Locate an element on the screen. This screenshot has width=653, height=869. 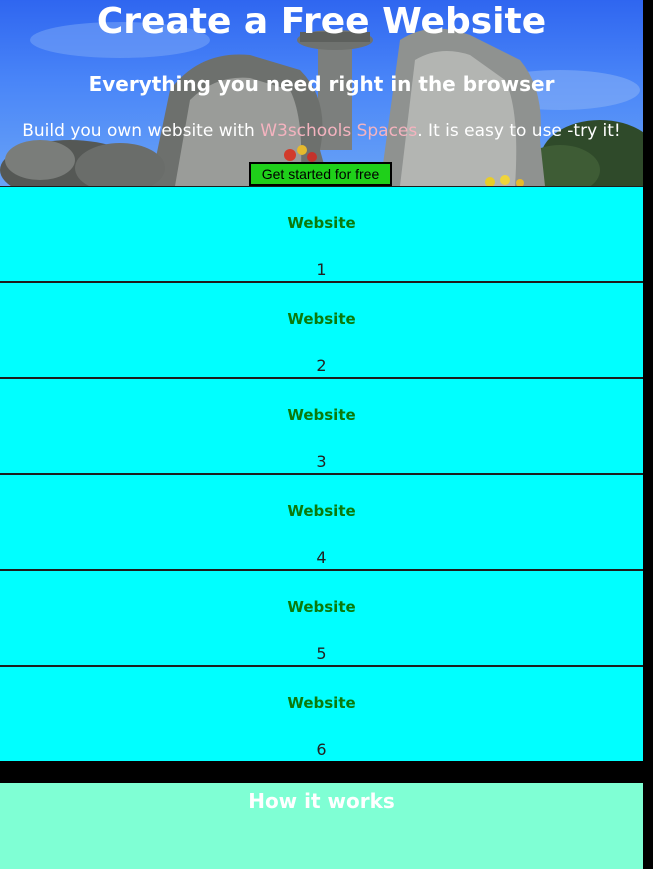
how-it-works-title: How it works is located at coordinates (321, 801).